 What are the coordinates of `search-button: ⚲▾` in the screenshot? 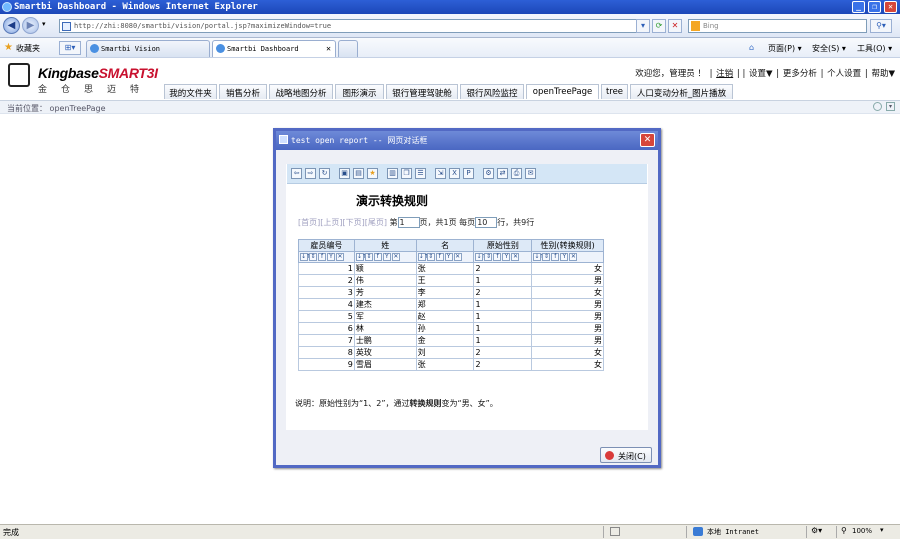 It's located at (881, 26).